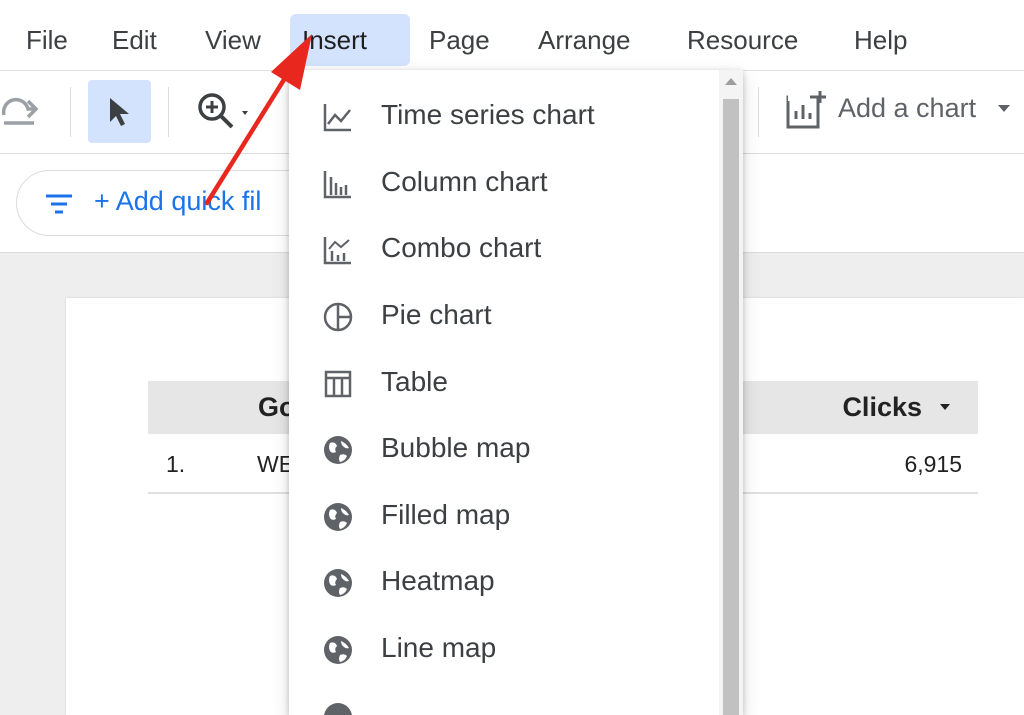 The height and width of the screenshot is (715, 1024). Describe the element at coordinates (731, 407) in the screenshot. I see `menu-scrollbar-thumb` at that location.